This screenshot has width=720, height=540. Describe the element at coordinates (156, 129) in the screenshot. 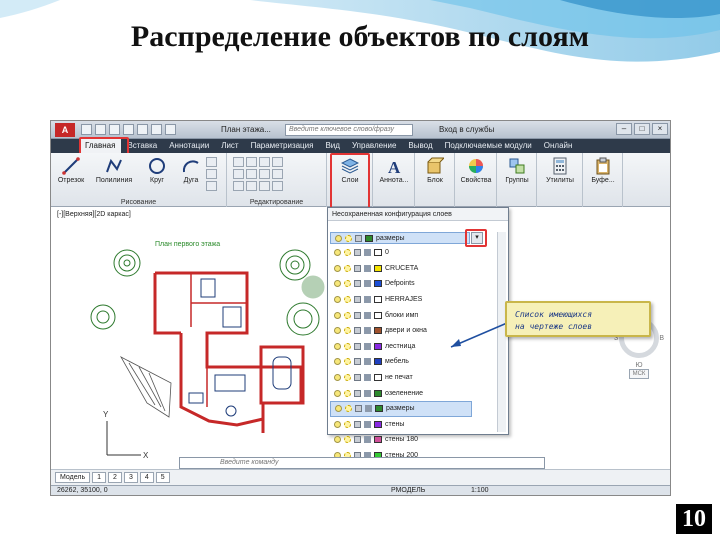

I see `undo-icon` at that location.